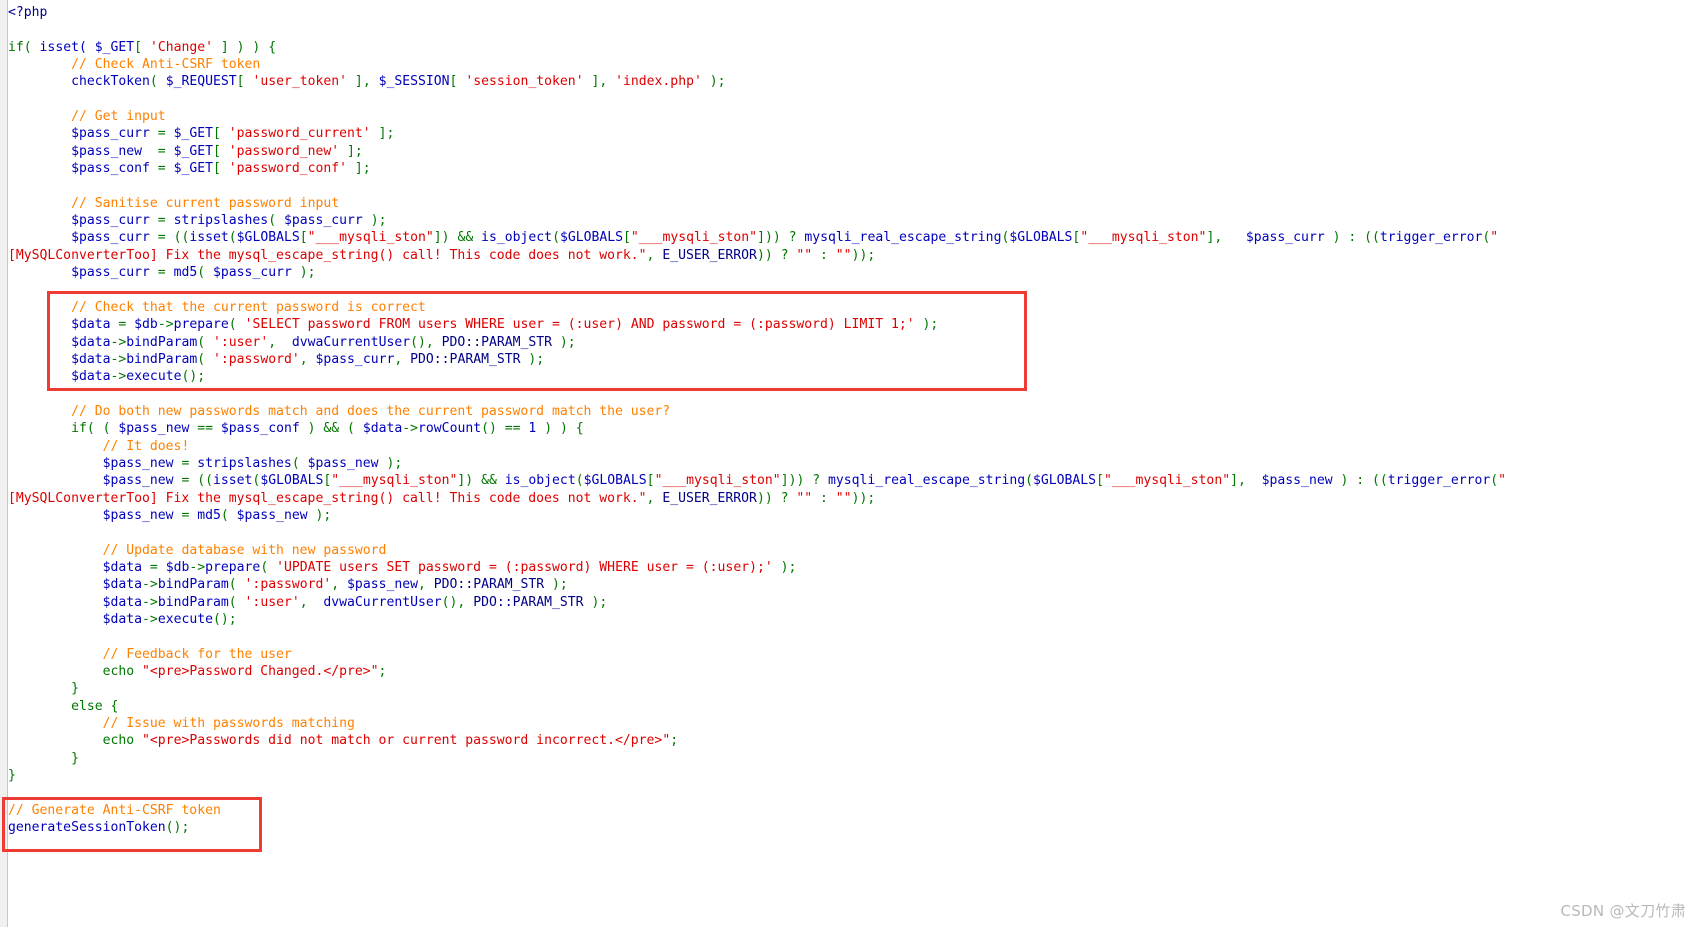 The width and height of the screenshot is (1698, 927). Describe the element at coordinates (1502, 481) in the screenshot. I see `code-token-string: "` at that location.